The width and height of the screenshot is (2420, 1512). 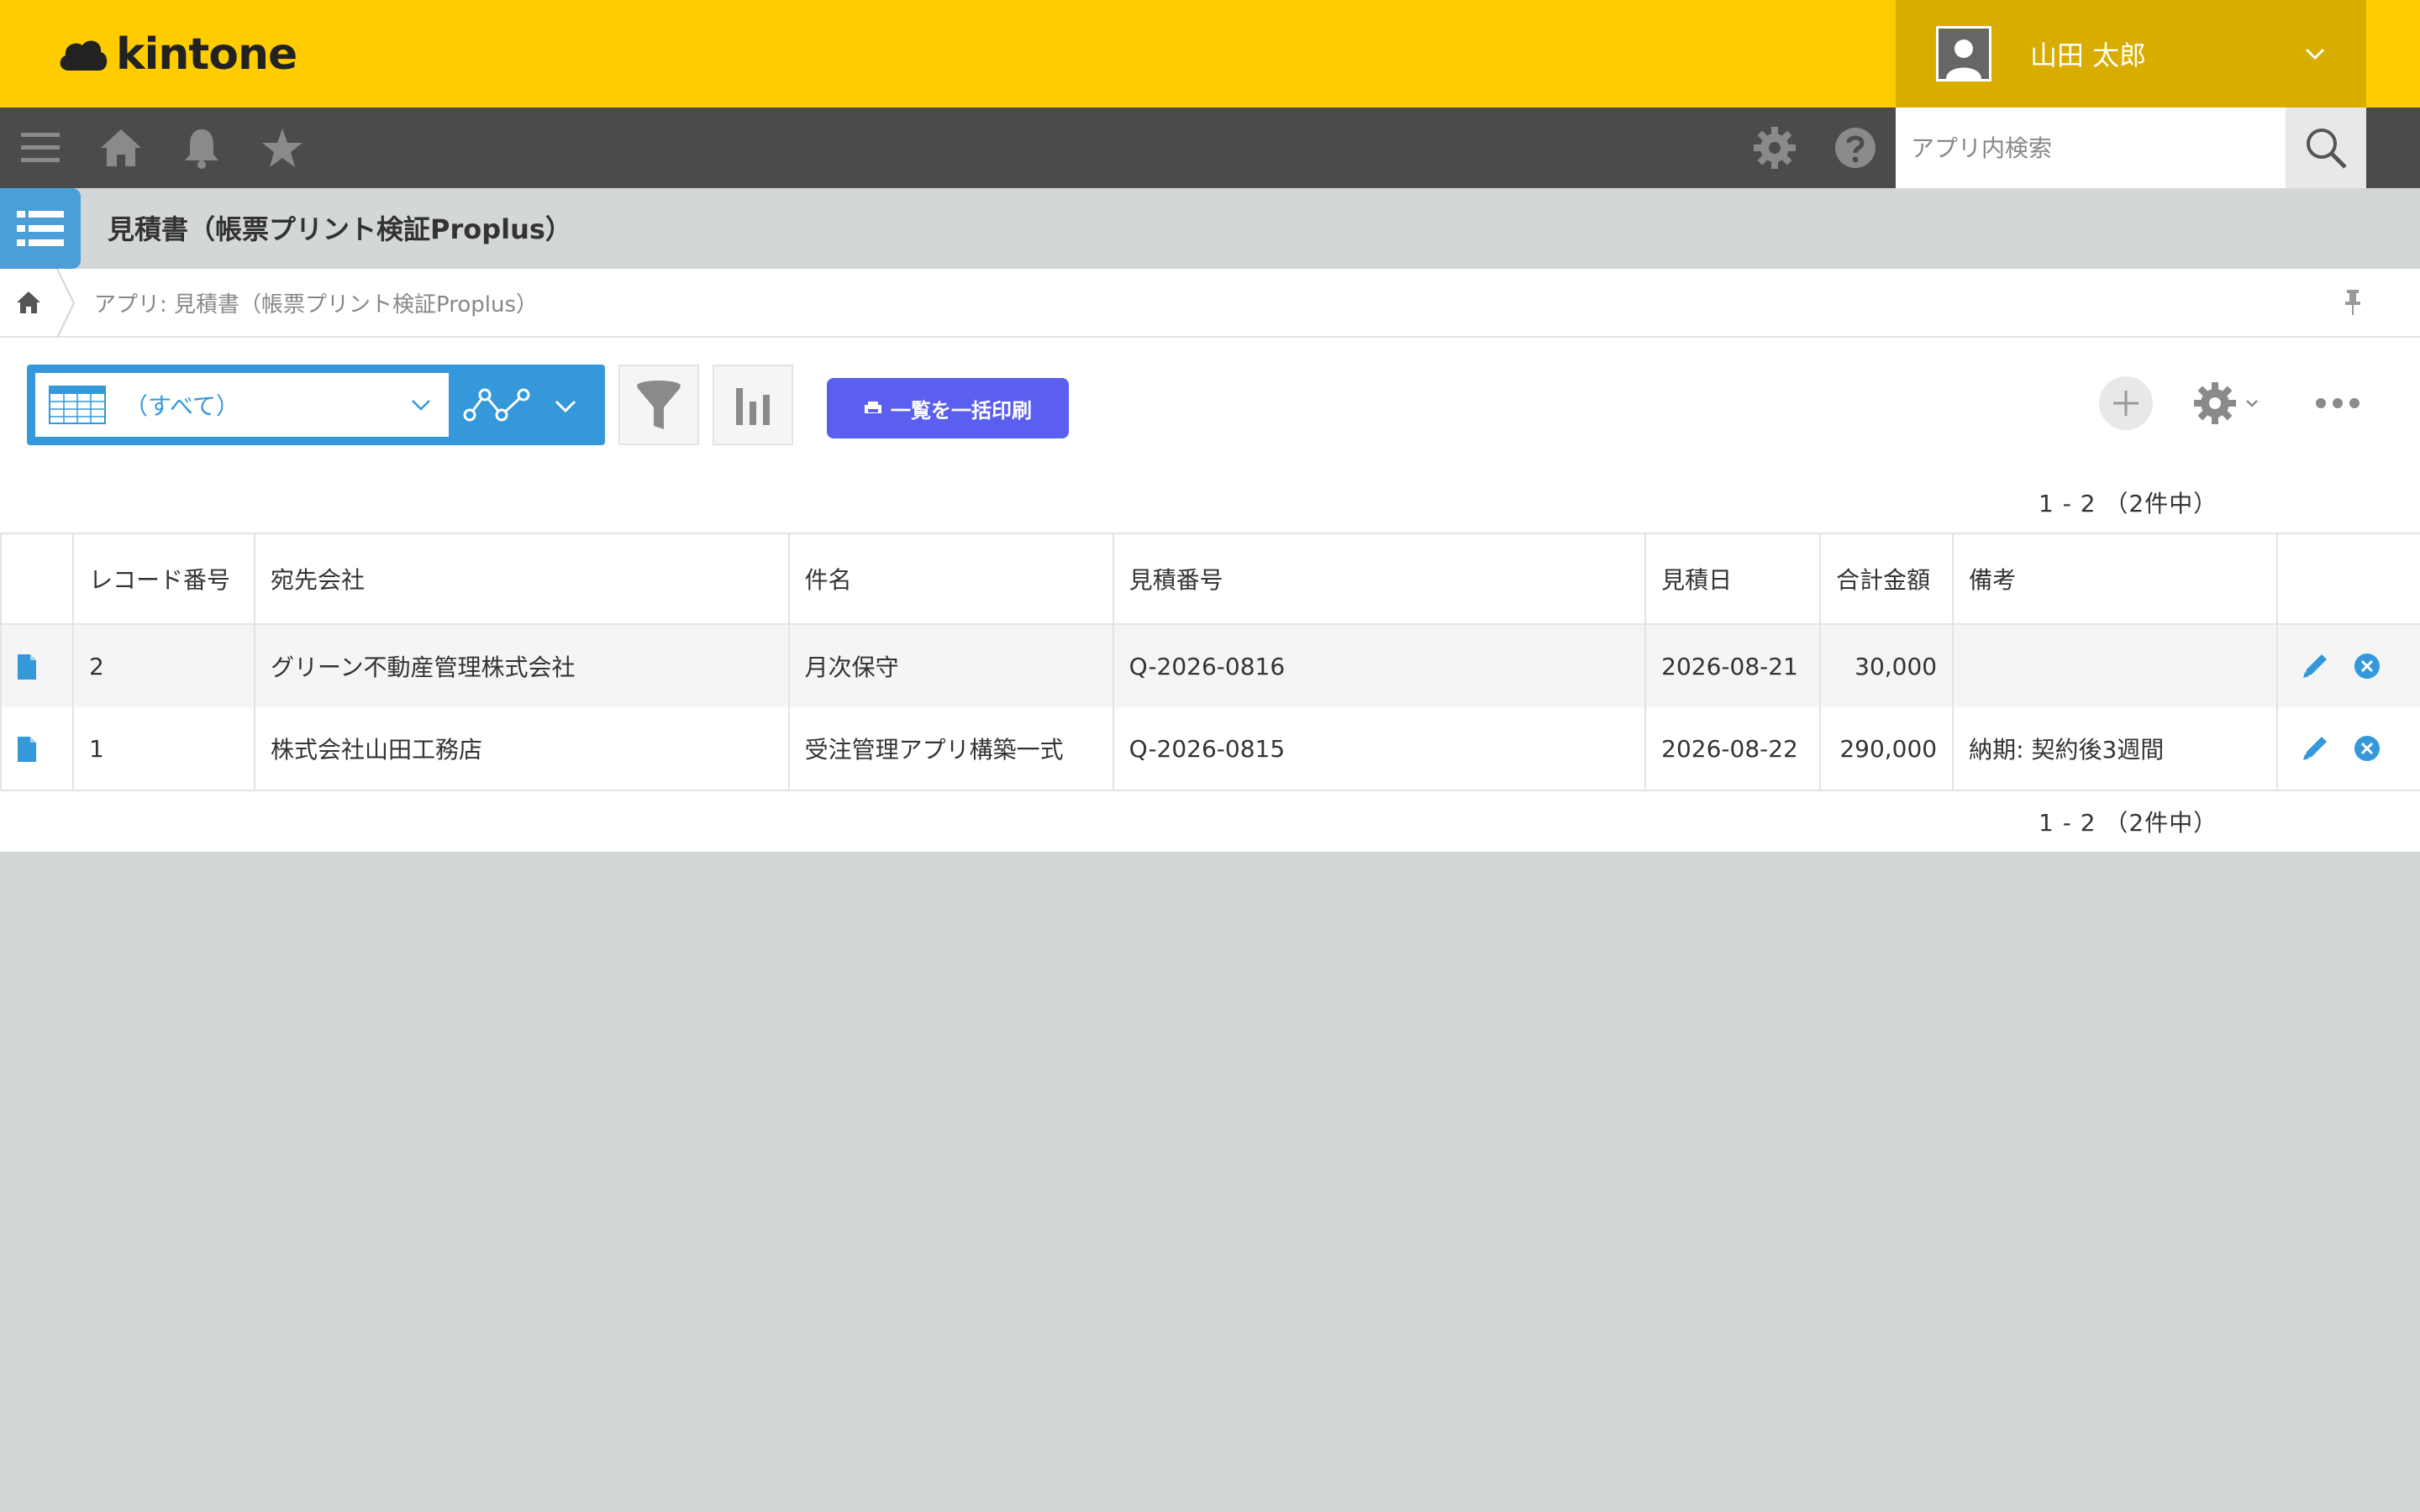 What do you see at coordinates (2128, 503) in the screenshot?
I see `pager-top: 1 - 2 （2件中）` at bounding box center [2128, 503].